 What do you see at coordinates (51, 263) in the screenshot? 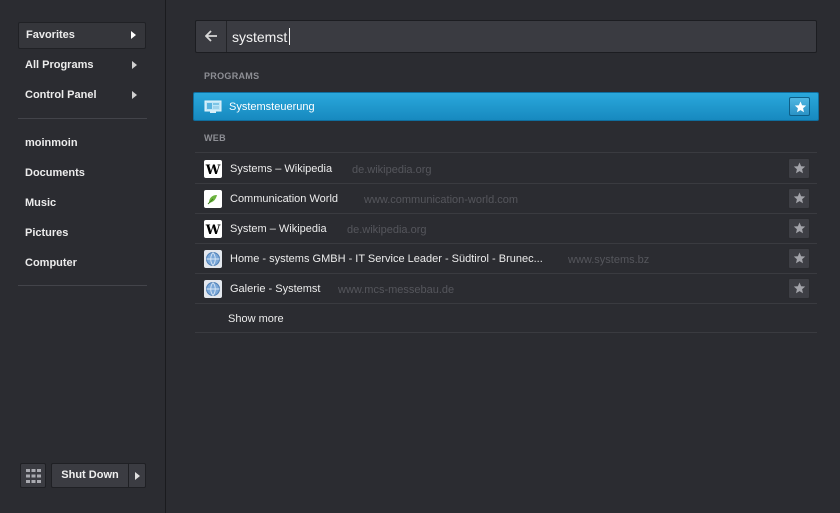
I see `place-item-computer: Computer` at bounding box center [51, 263].